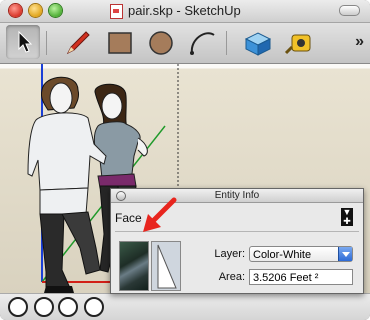 The width and height of the screenshot is (370, 320). Describe the element at coordinates (231, 277) in the screenshot. I see `area-label: Area:` at that location.